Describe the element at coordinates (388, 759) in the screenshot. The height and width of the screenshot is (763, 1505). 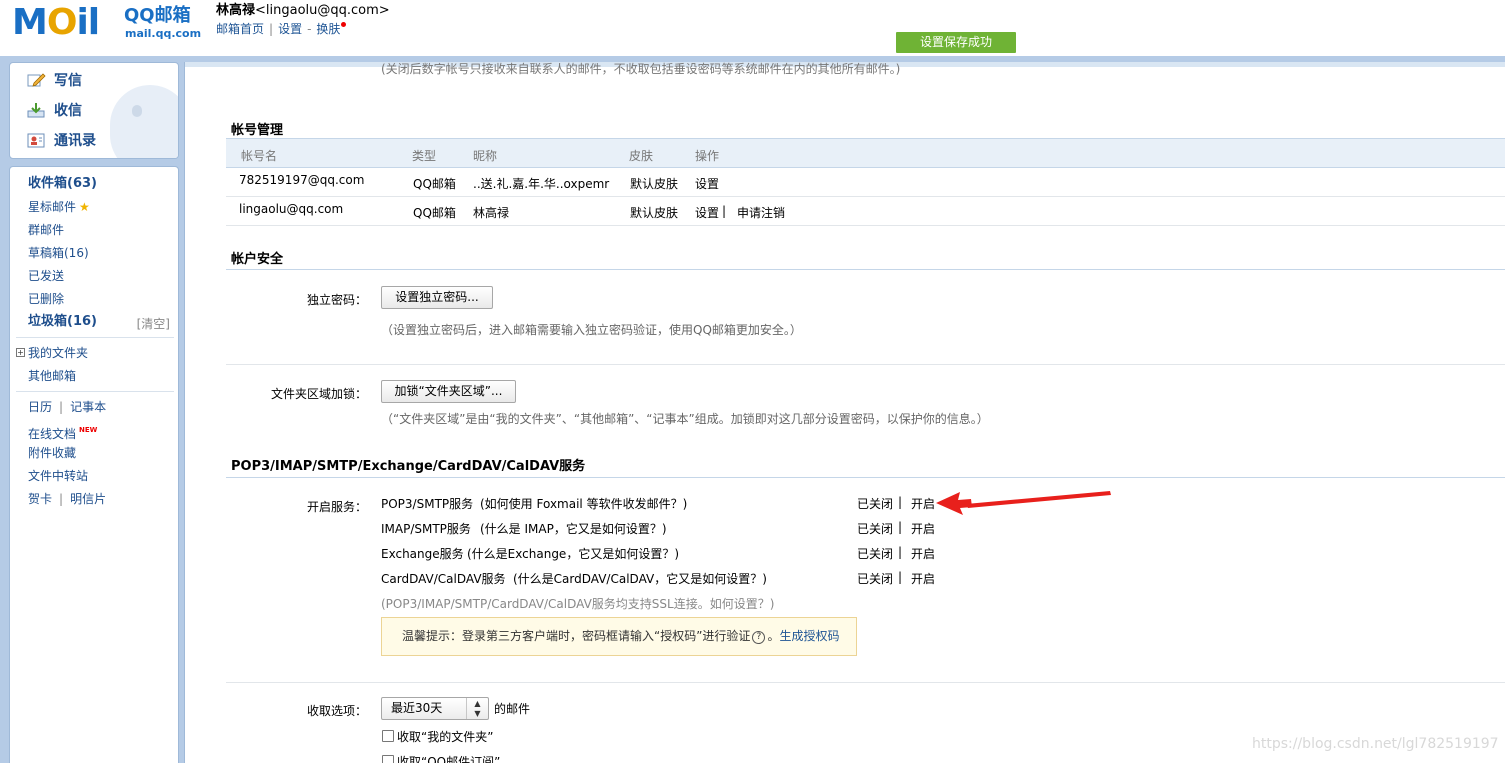
I see `fetch-subscriptions-checkbox` at that location.